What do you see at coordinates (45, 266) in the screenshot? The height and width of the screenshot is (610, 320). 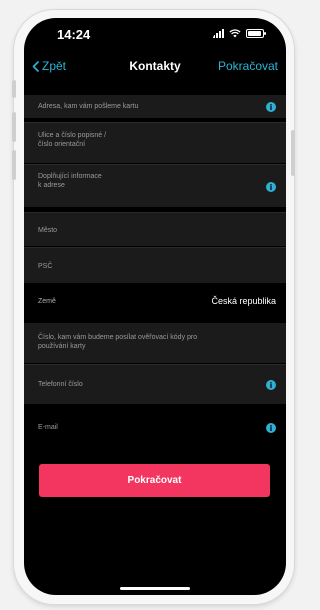 I see `zip-placeholder: PSČ` at bounding box center [45, 266].